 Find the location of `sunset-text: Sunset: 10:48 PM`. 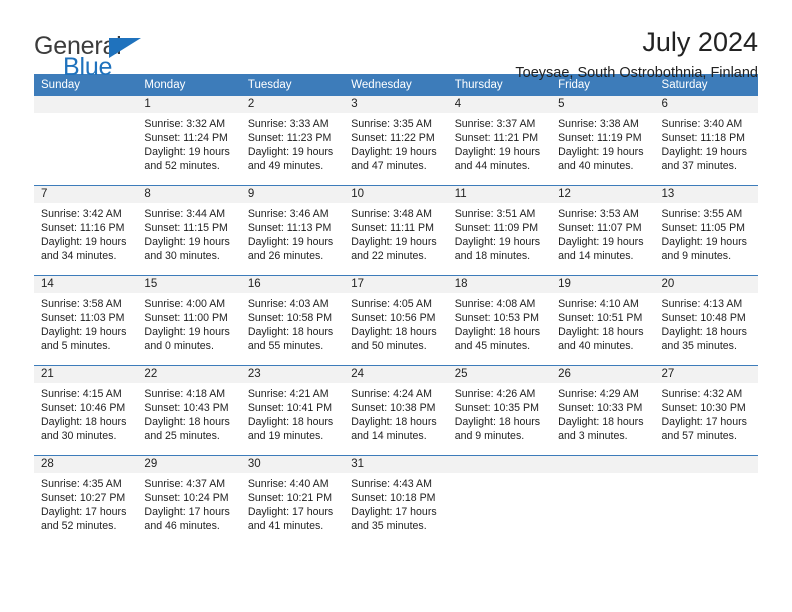

sunset-text: Sunset: 10:48 PM is located at coordinates (703, 318).